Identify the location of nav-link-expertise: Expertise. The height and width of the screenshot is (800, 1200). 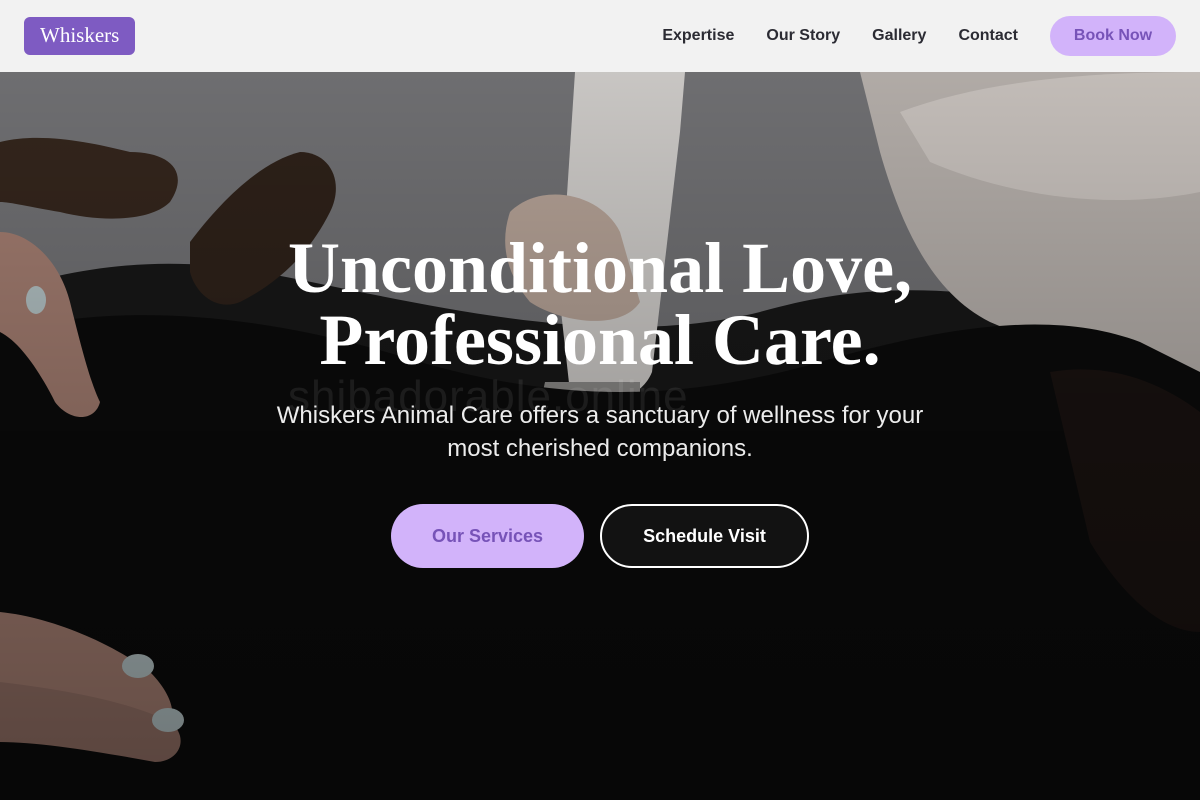
(698, 36).